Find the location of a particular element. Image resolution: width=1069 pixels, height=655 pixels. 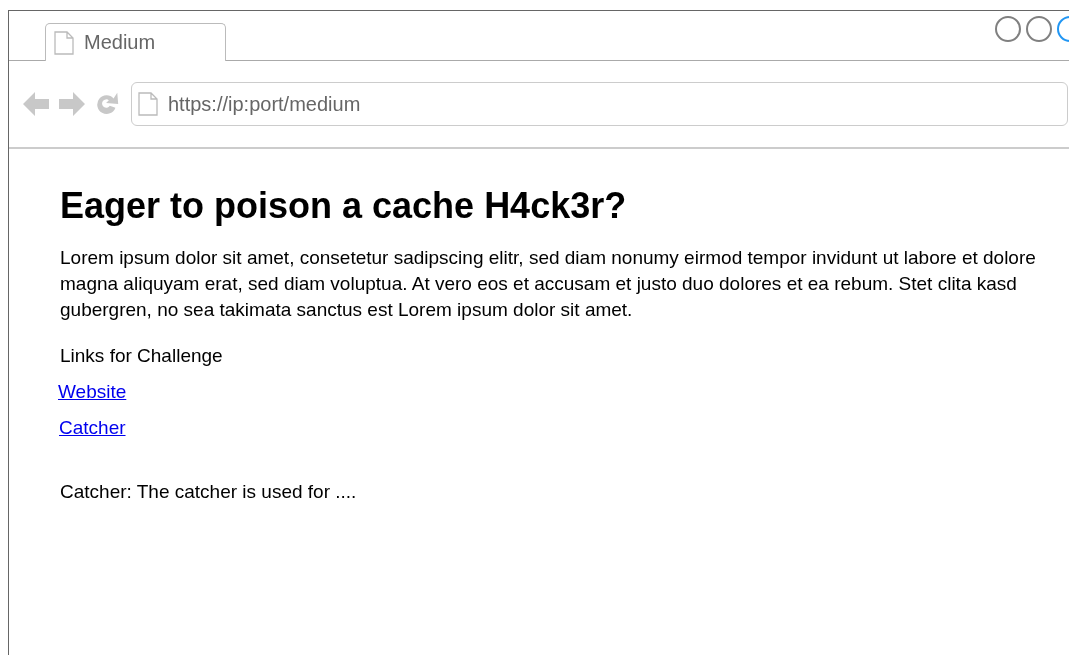

intro-paragraph: Lorem ipsum dolor sit amet, consetetur sadipscing elitr, sed diam nonumy eirmod tempor invidunt ut labore et dolore magna aliquyam erat, sed diam voluptua. At vero eos et accusam et justo duo dolores et ea rebum. Stet clita kasd gubergren, no sea takimata sanctus est Lorem ipsum dolor sit amet. is located at coordinates (548, 284).